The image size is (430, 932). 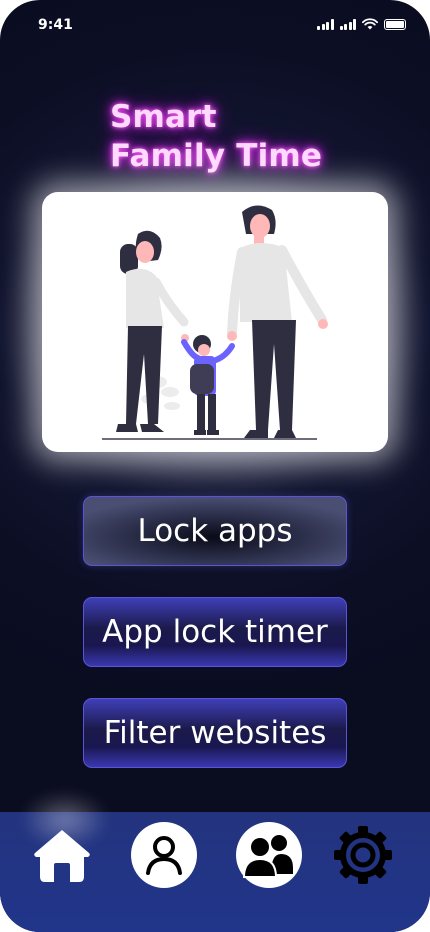 I want to click on gear-icon, so click(x=363, y=855).